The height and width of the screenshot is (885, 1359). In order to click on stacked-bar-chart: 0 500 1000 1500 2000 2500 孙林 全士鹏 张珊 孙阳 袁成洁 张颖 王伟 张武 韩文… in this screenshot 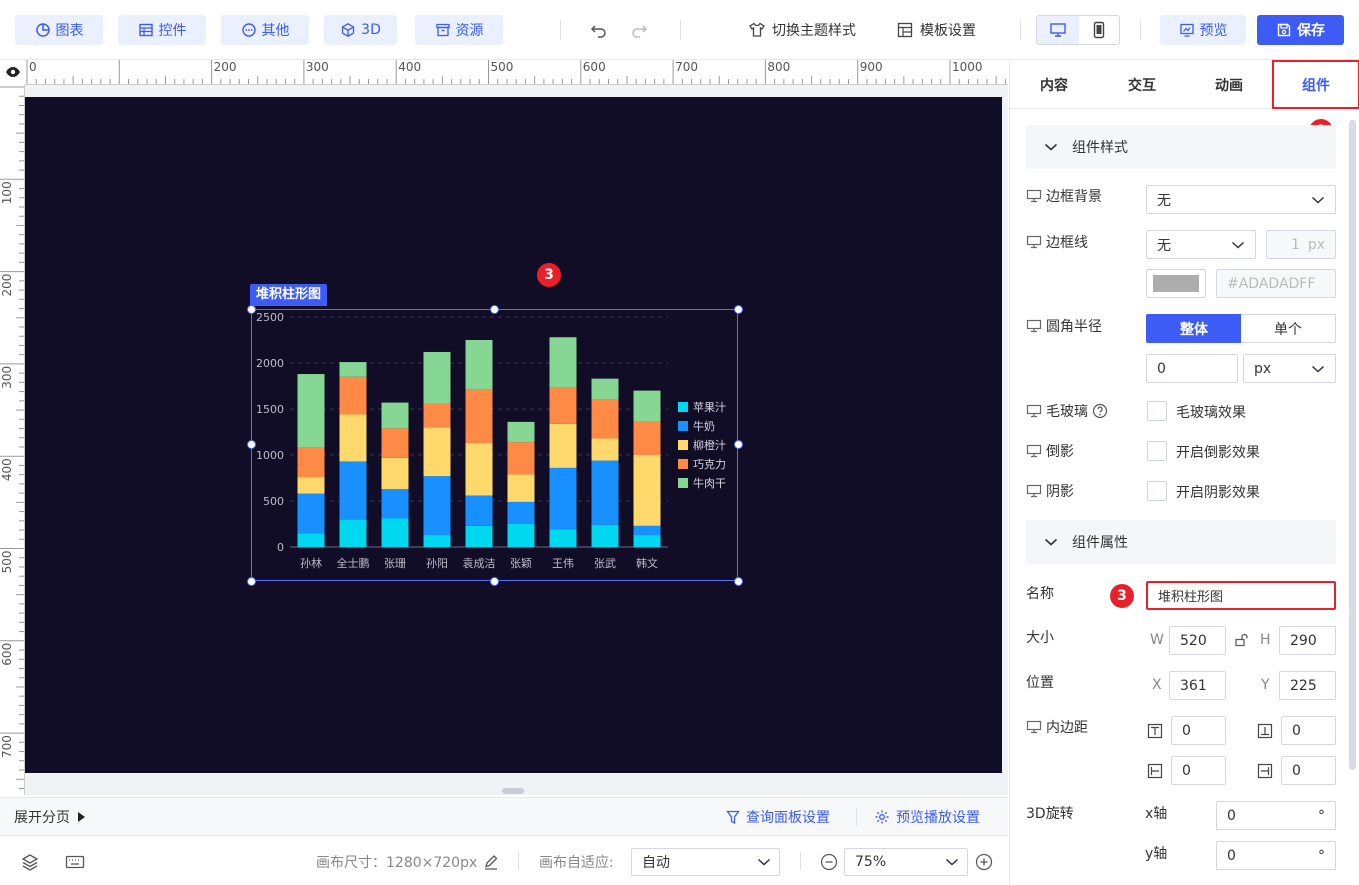, I will do `click(495, 445)`.